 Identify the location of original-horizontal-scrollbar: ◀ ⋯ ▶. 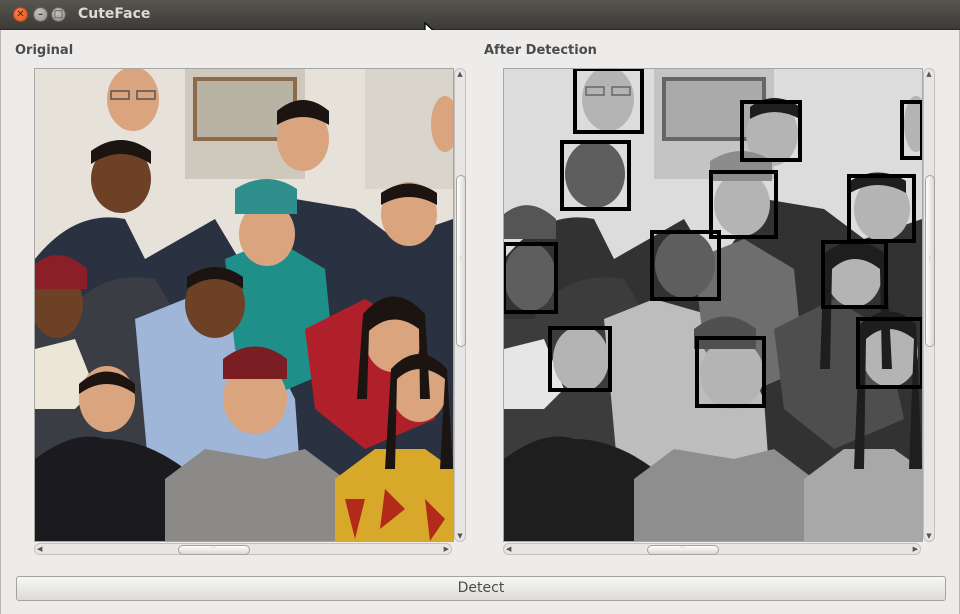
(243, 549).